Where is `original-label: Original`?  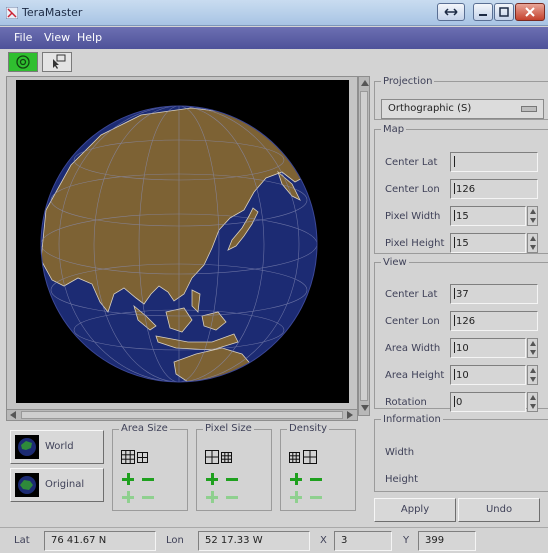
original-label: Original is located at coordinates (65, 484).